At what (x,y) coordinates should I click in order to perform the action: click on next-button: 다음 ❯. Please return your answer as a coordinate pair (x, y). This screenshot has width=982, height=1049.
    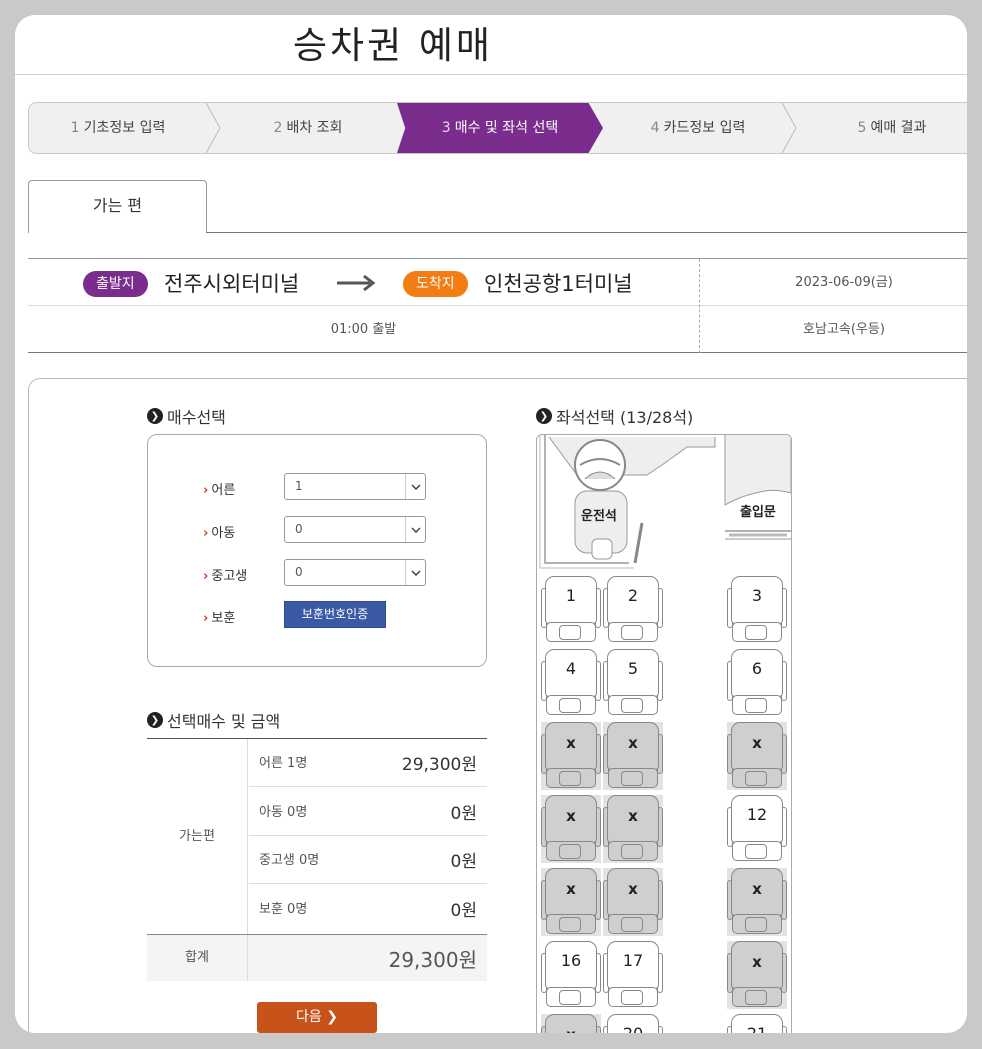
    Looking at the image, I should click on (317, 1017).